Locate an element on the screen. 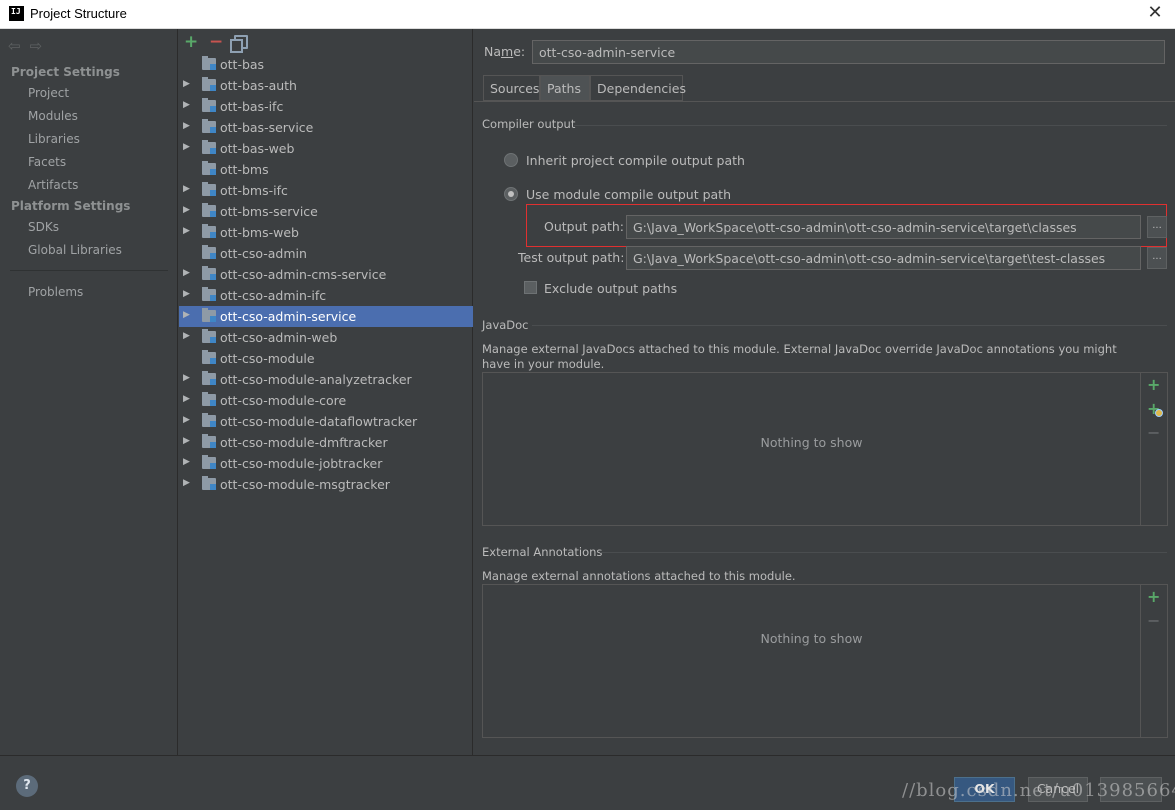  copy-module-icon is located at coordinates (239, 44).